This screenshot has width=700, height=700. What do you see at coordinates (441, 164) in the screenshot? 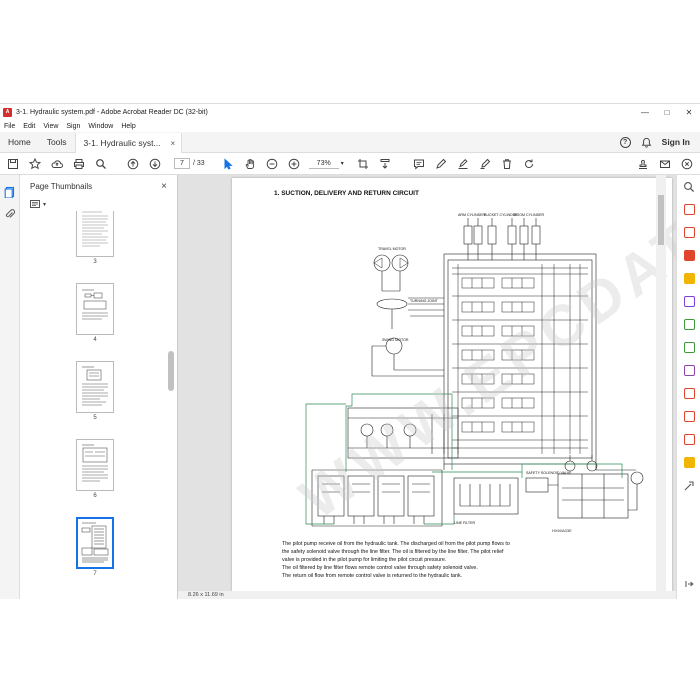
I see `highlight-pen-icon` at bounding box center [441, 164].